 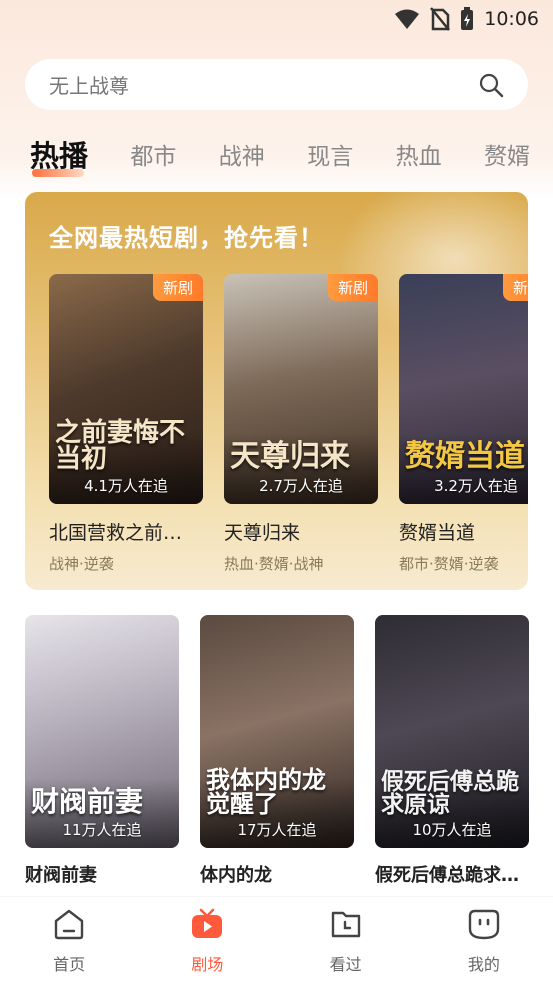 What do you see at coordinates (277, 874) in the screenshot?
I see `card-title: 体内的龙` at bounding box center [277, 874].